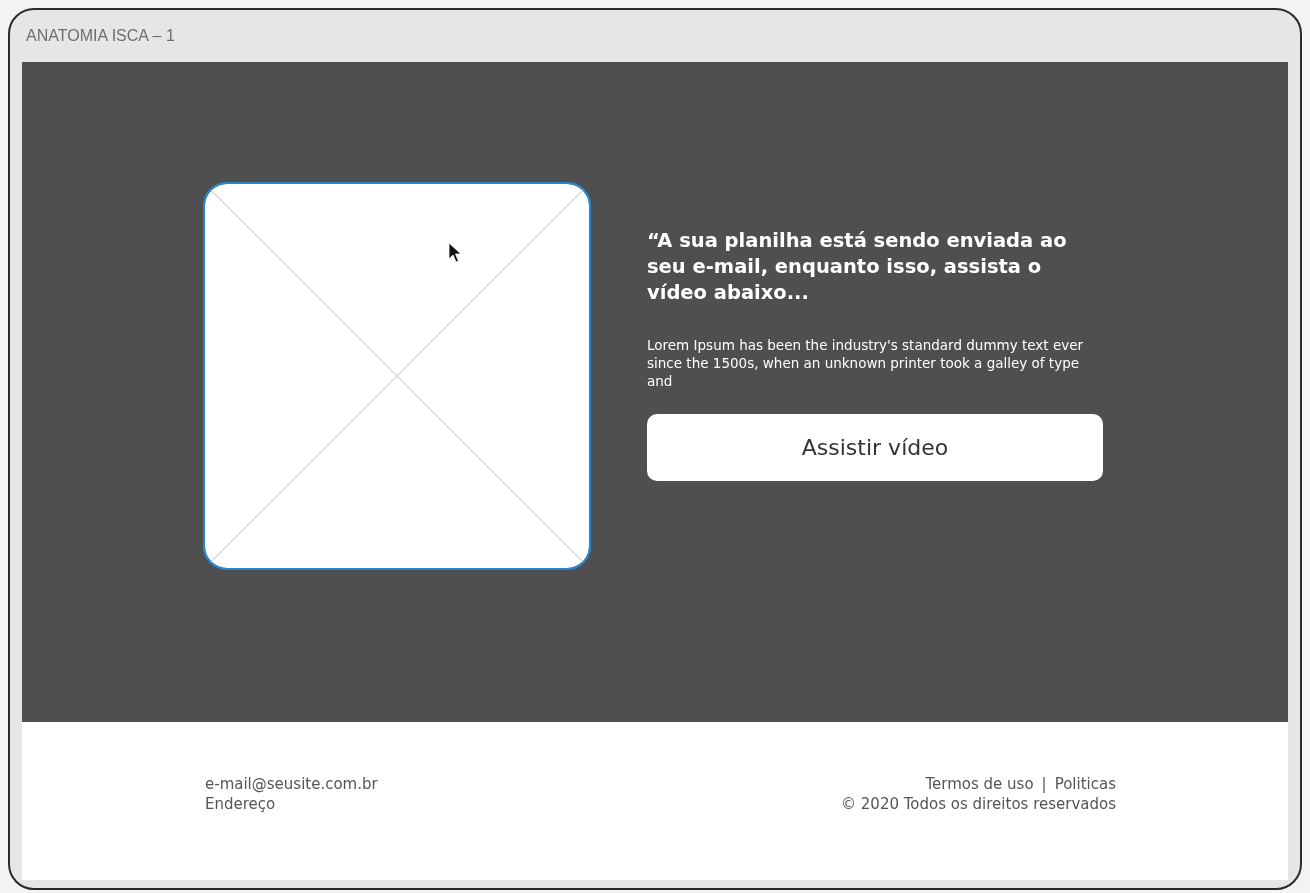 This screenshot has width=1310, height=893. I want to click on email-text: e-mail@seusite.com.br, so click(291, 784).